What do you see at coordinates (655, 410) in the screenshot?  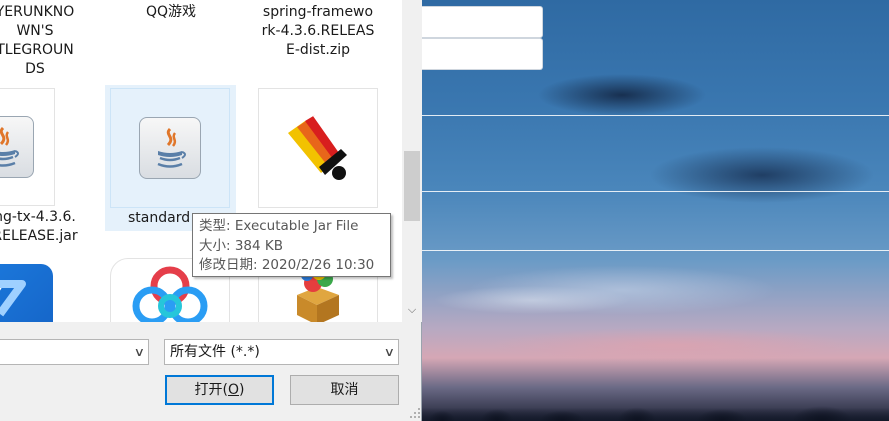 I see `treeline-silhouette` at bounding box center [655, 410].